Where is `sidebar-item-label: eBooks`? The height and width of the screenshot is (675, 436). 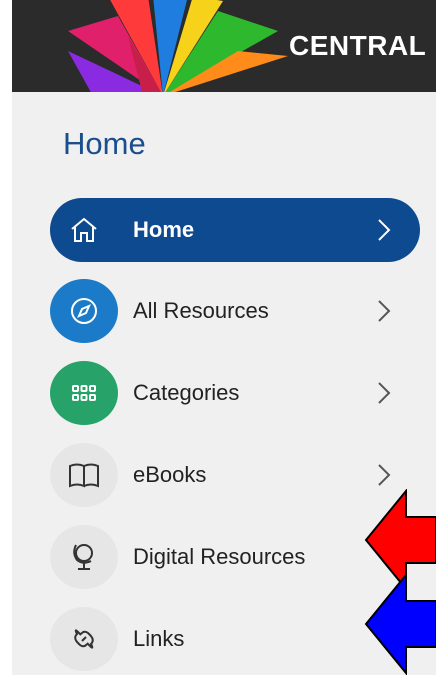
sidebar-item-label: eBooks is located at coordinates (170, 474).